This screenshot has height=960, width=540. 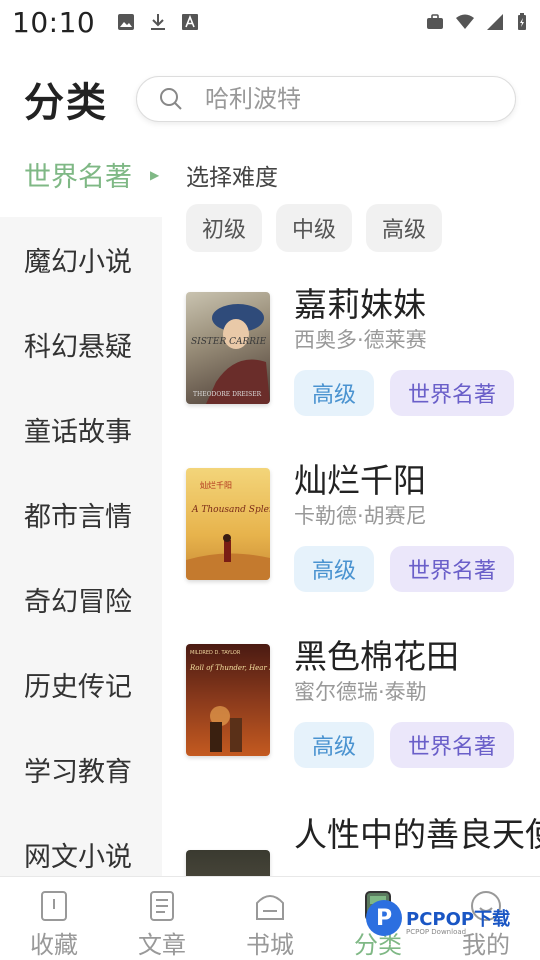 What do you see at coordinates (224, 228) in the screenshot?
I see `difficulty-chip-beginner: 初级` at bounding box center [224, 228].